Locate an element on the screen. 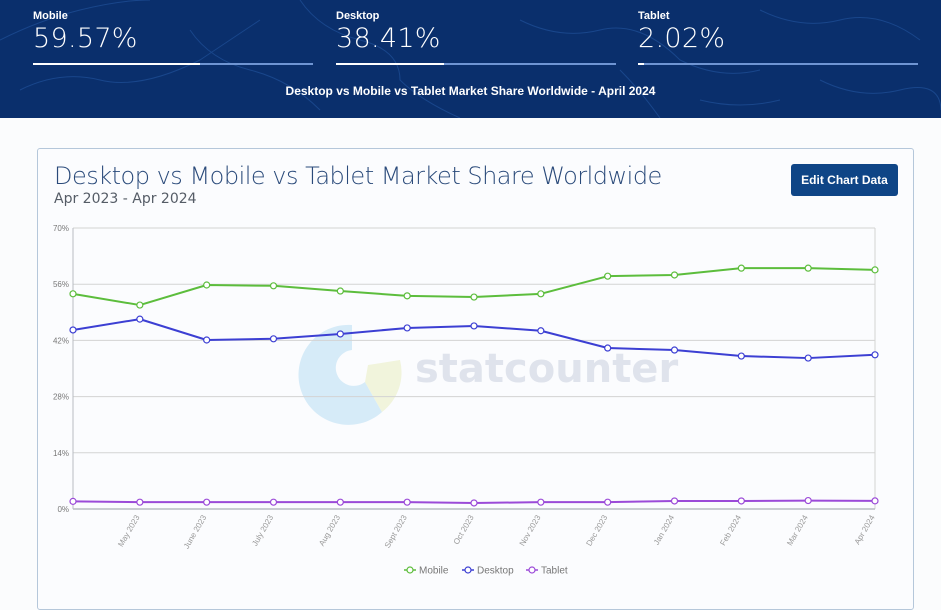 The height and width of the screenshot is (610, 941). statcounter-watermark: statcounter is located at coordinates (488, 374).